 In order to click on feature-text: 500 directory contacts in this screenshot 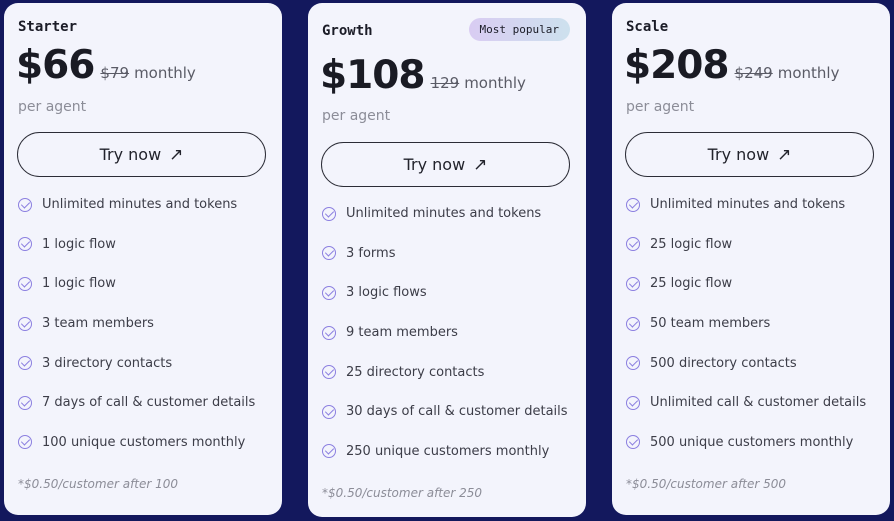, I will do `click(723, 363)`.